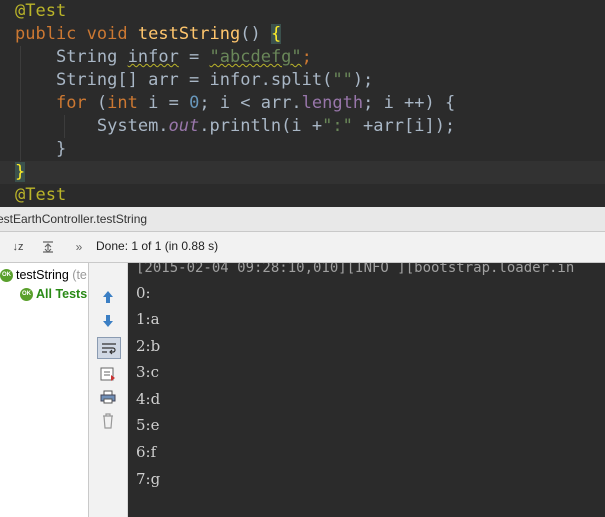 The width and height of the screenshot is (605, 517). I want to click on console-line: 6:f, so click(146, 452).